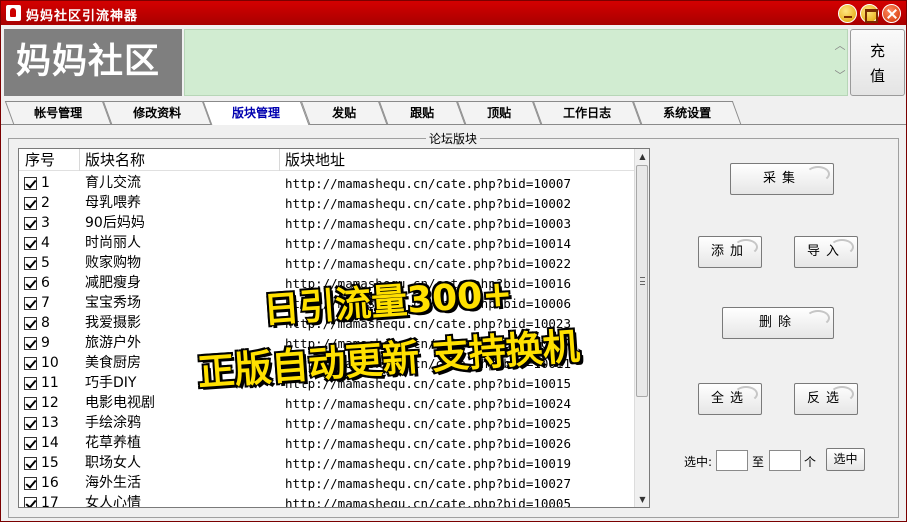  What do you see at coordinates (428, 223) in the screenshot?
I see `row-board-url: http://mamashequ.cn/cate.php?bid=10003` at bounding box center [428, 223].